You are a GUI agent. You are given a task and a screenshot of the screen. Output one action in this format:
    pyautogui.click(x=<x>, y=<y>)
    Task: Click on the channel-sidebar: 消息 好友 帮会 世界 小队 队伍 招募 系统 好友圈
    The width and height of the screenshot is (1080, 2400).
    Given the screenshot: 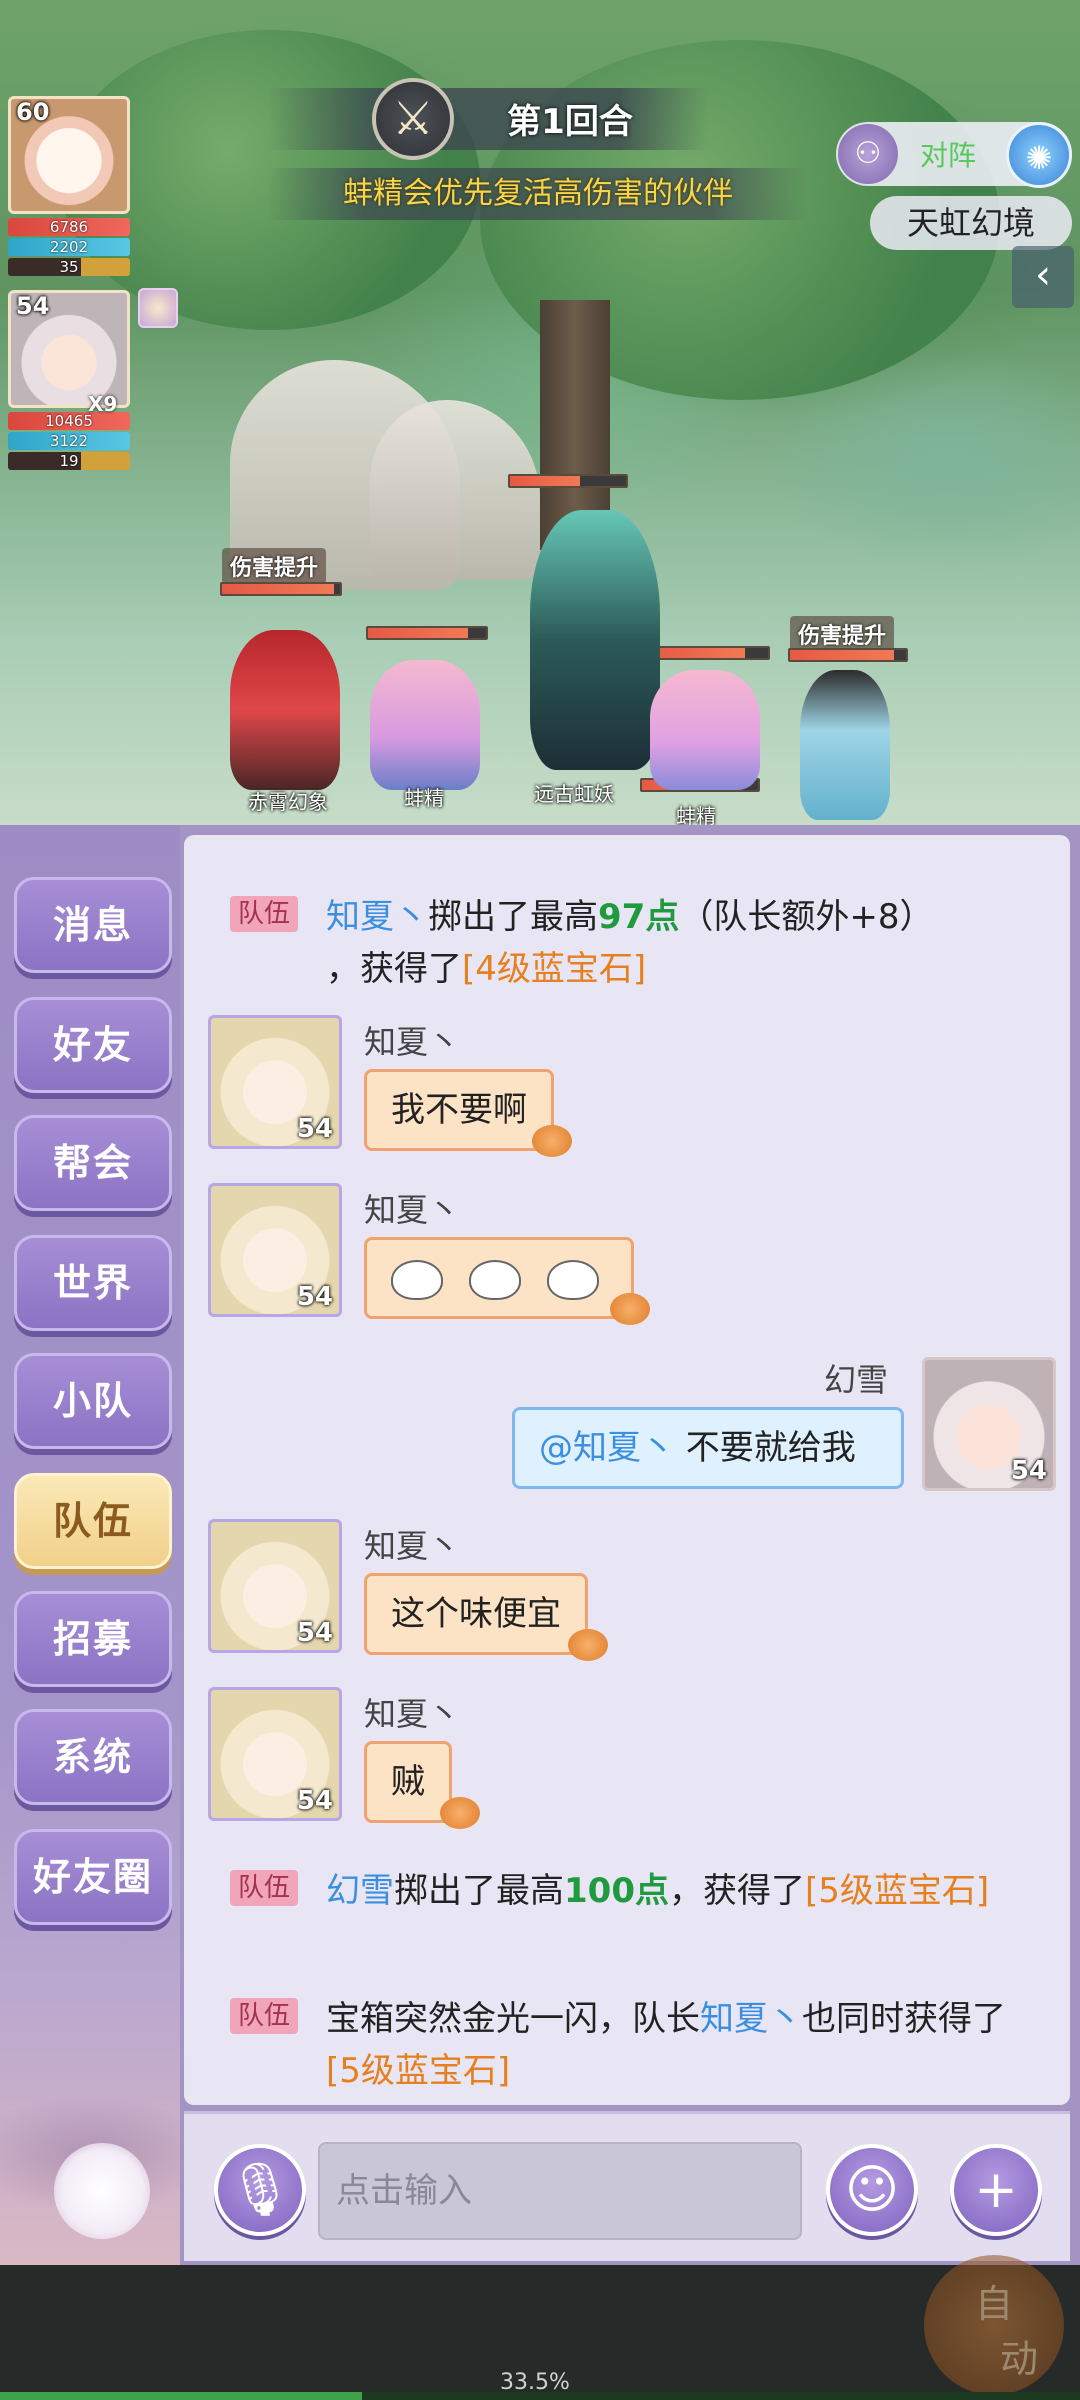 What is the action you would take?
    pyautogui.click(x=90, y=1545)
    